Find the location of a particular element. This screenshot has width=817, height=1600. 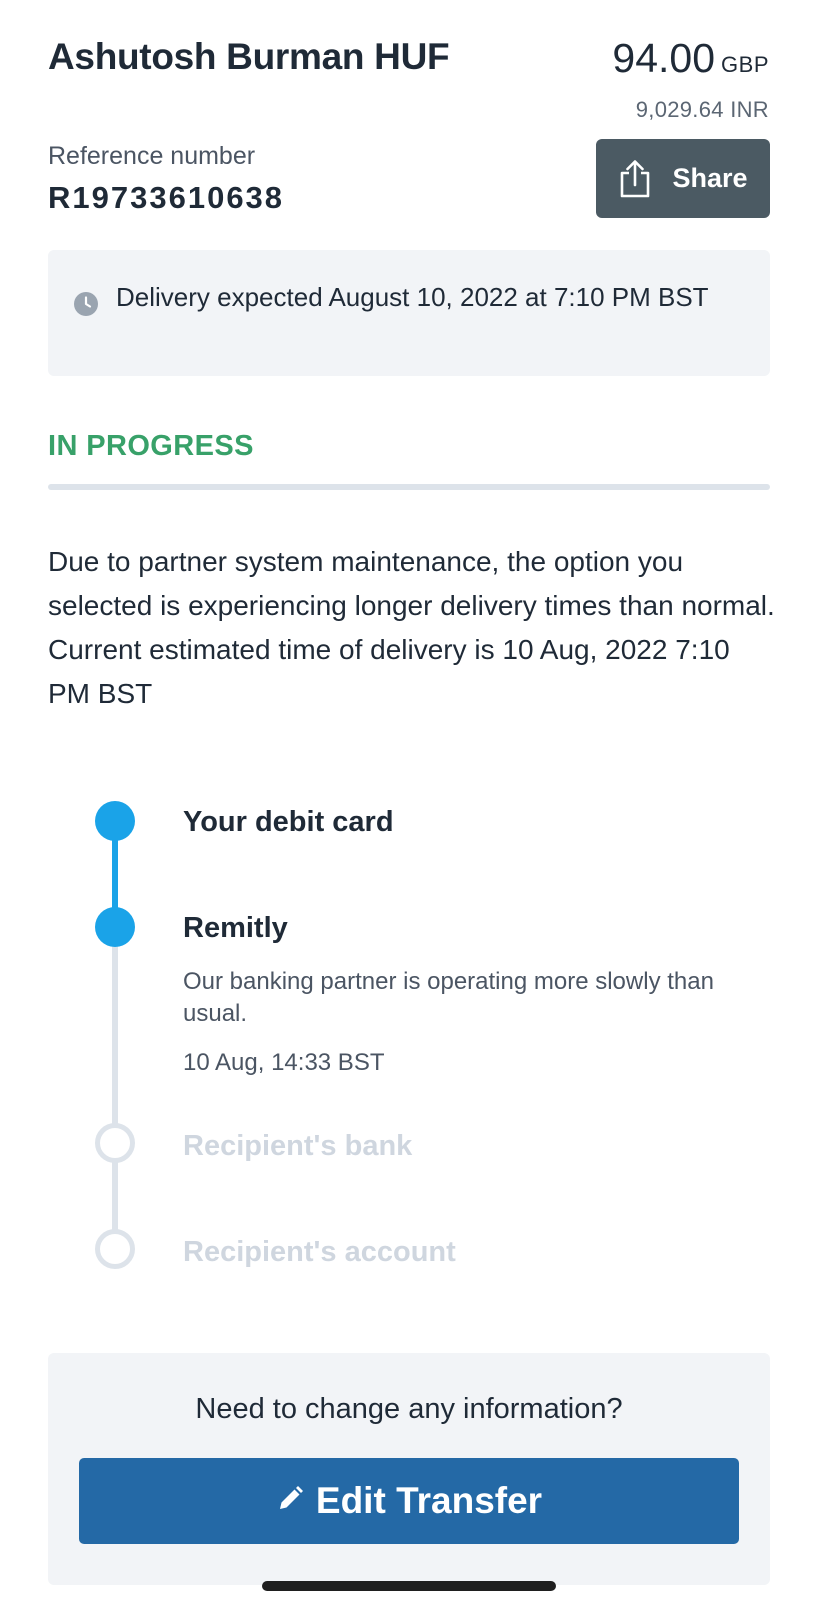

pencil-icon is located at coordinates (290, 1501).